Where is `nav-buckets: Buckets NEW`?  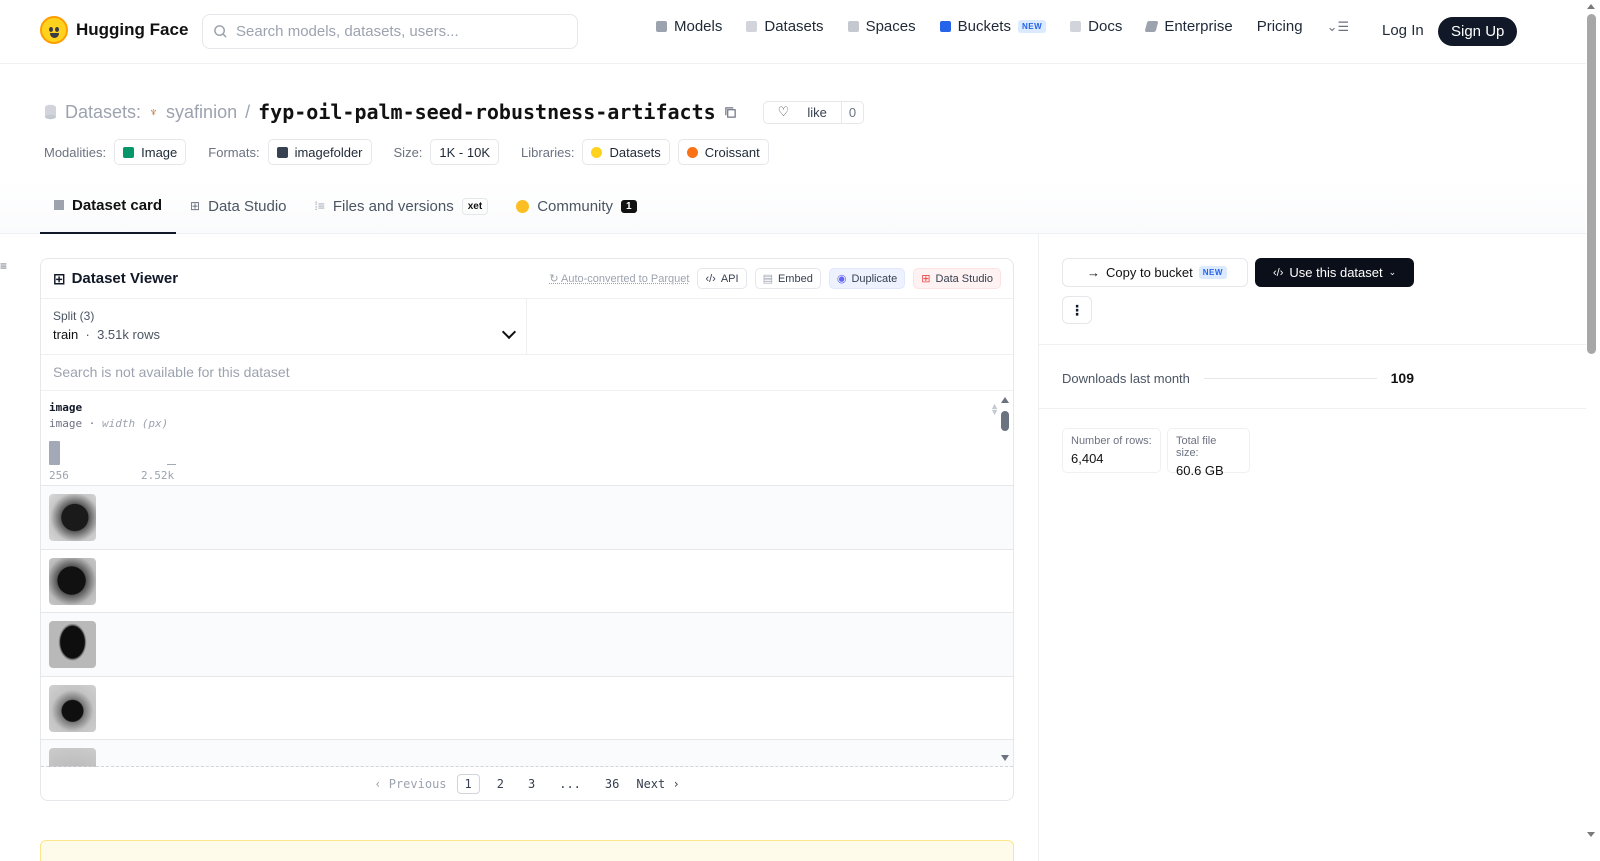
nav-buckets: Buckets NEW is located at coordinates (993, 26).